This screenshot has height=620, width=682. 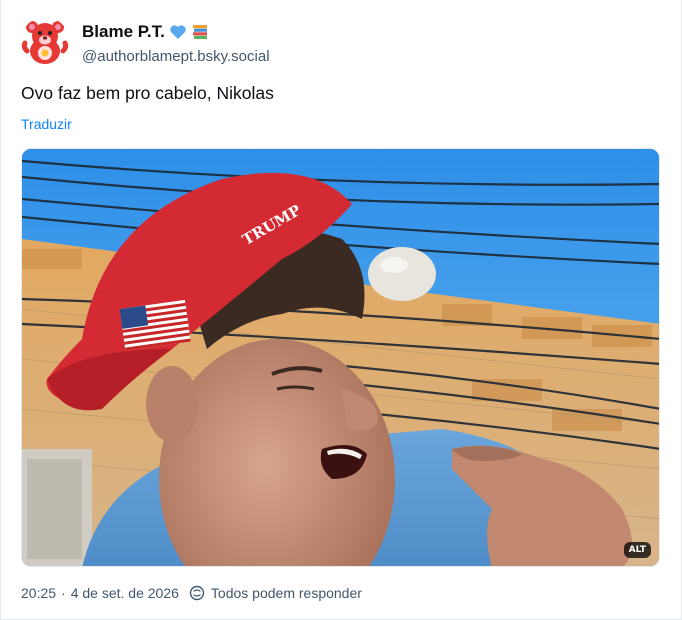 I want to click on blue-heart-icon, so click(x=178, y=32).